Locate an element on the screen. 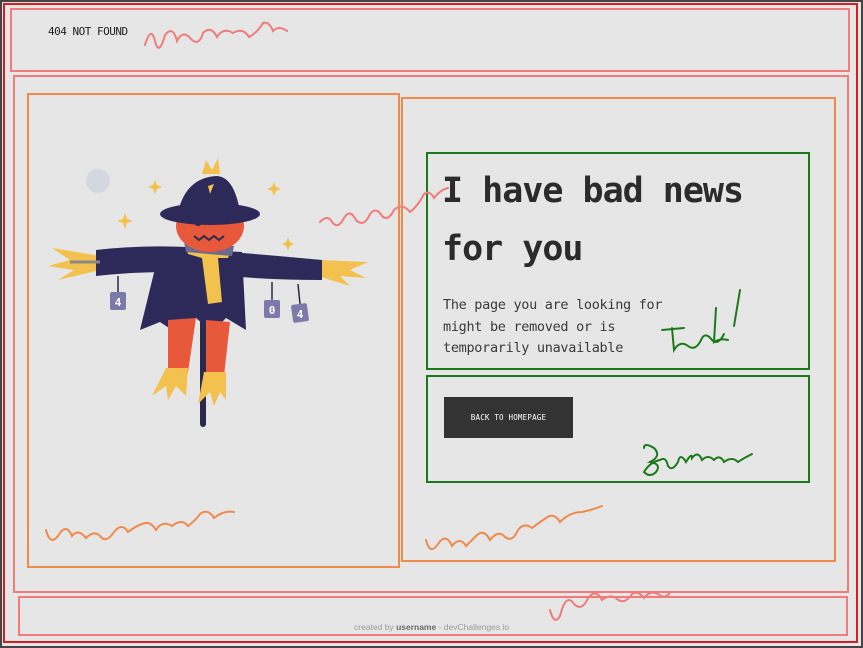 The image size is (863, 648). back-to-homepage-button: BACK TO HOMEPAGE is located at coordinates (508, 417).